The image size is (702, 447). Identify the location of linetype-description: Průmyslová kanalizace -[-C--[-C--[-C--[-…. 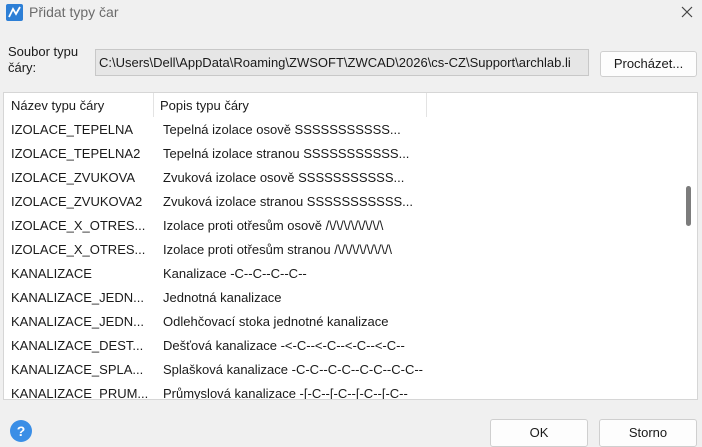
(285, 393).